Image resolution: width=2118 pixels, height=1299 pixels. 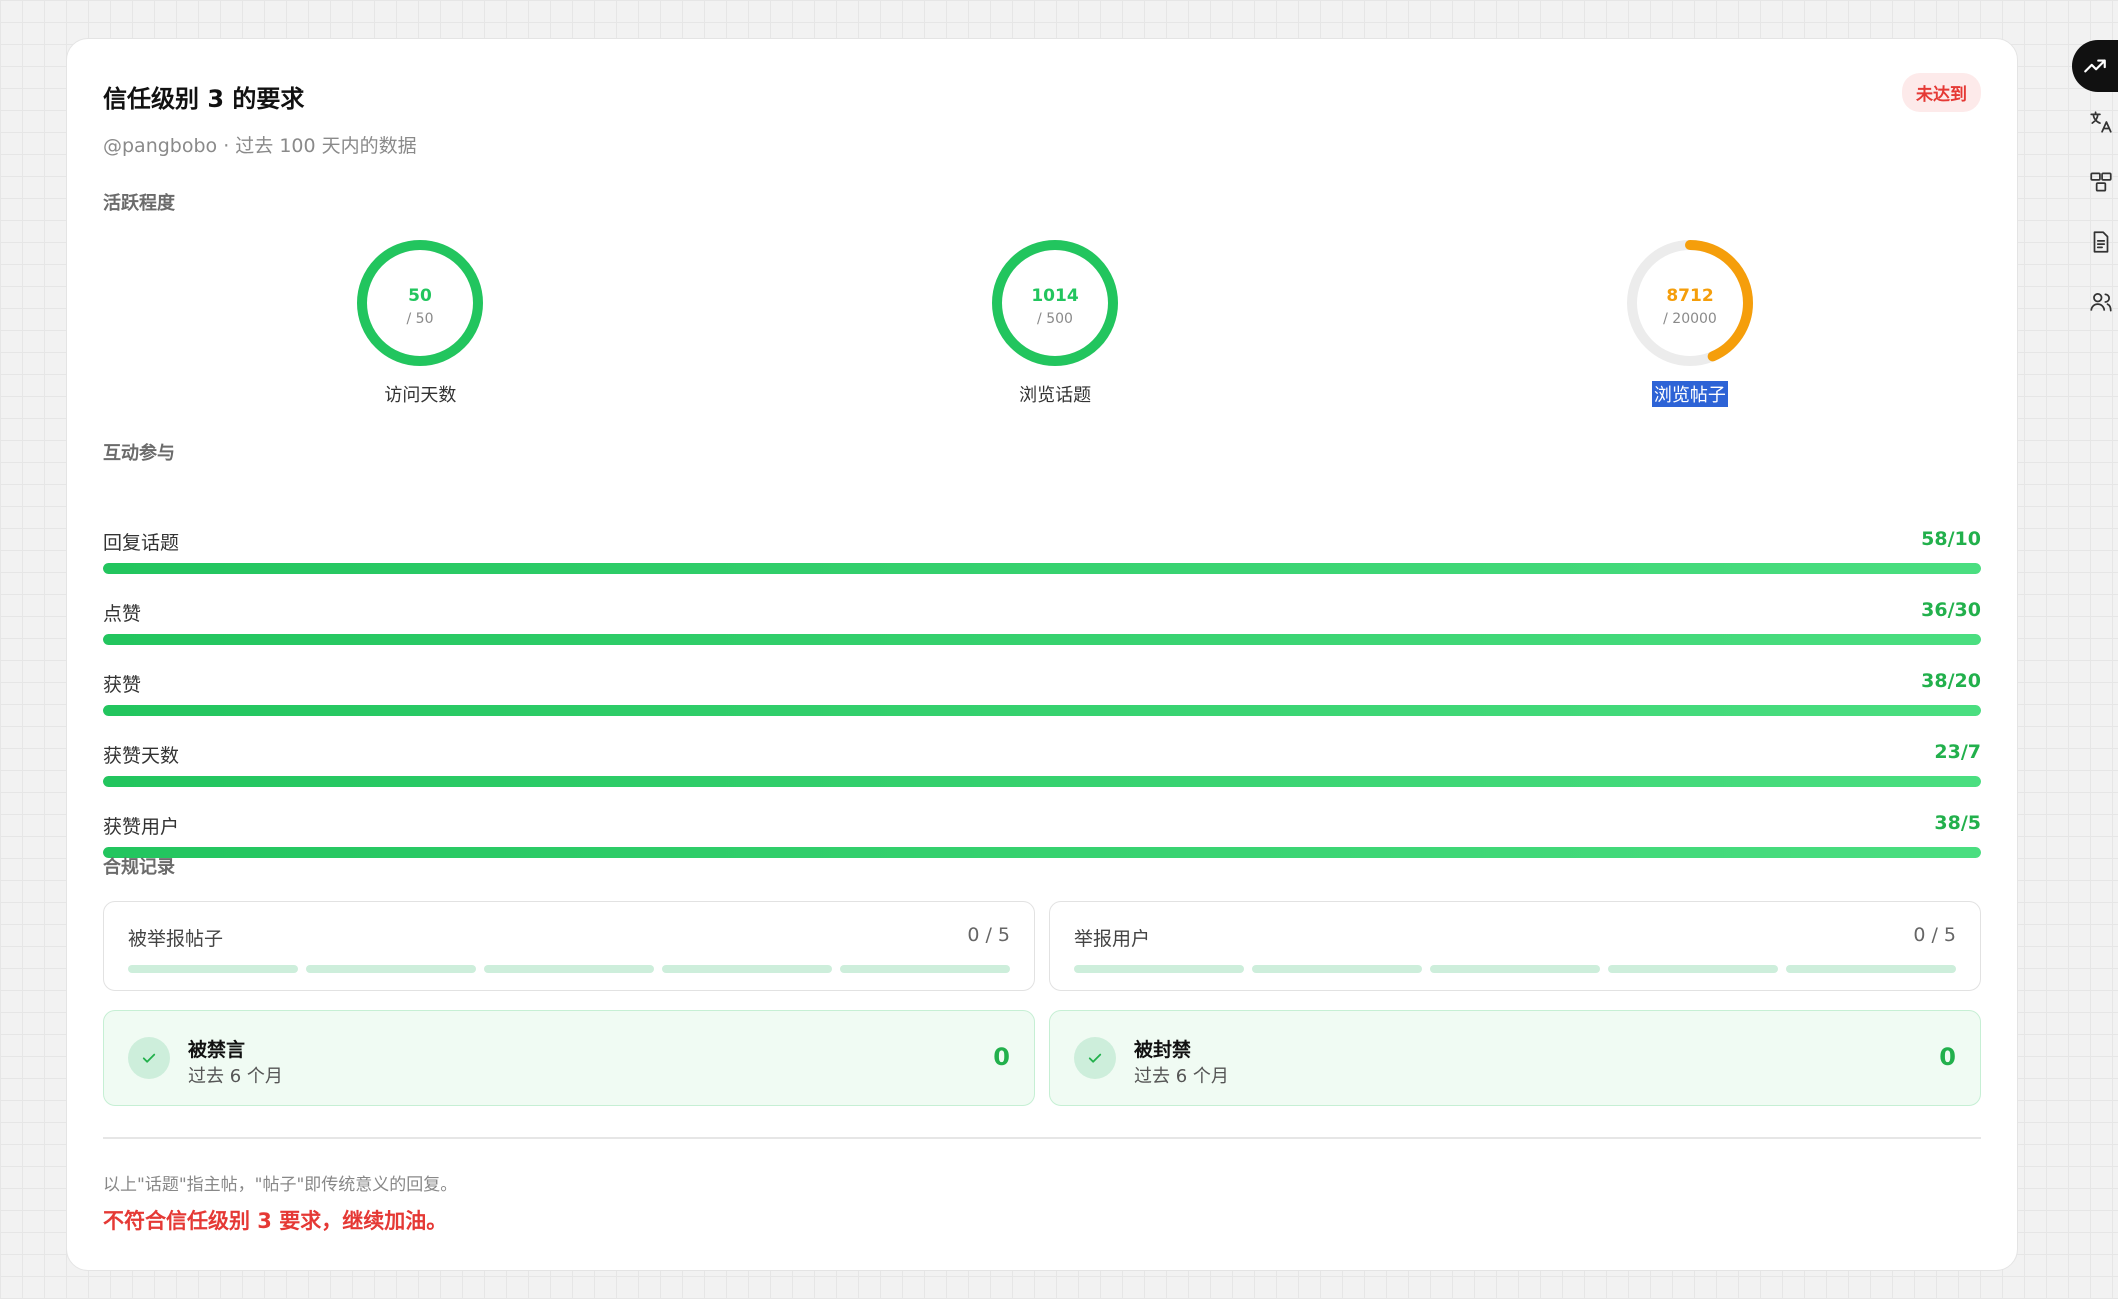 What do you see at coordinates (204, 99) in the screenshot?
I see `card-title: 信任级别 3 的要求` at bounding box center [204, 99].